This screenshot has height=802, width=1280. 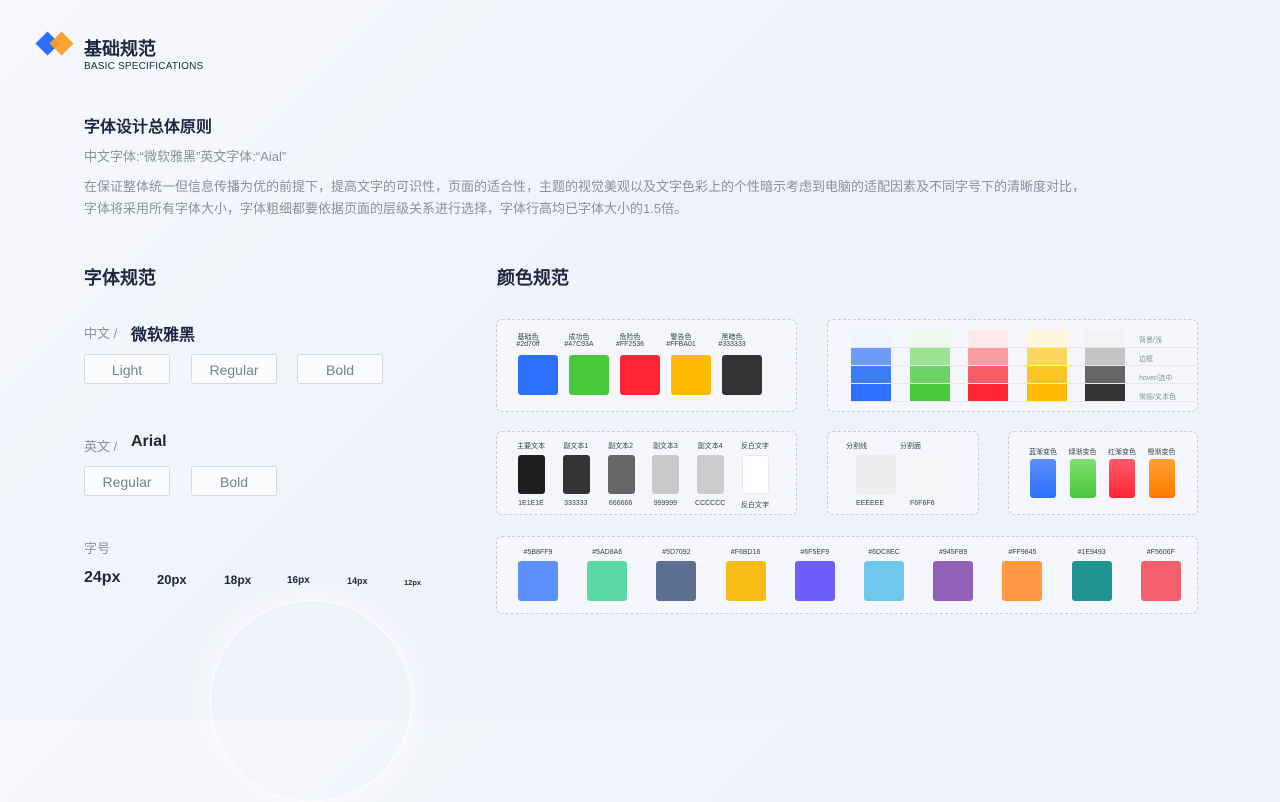 I want to click on cn-font-name: 微软雅黑, so click(x=163, y=335).